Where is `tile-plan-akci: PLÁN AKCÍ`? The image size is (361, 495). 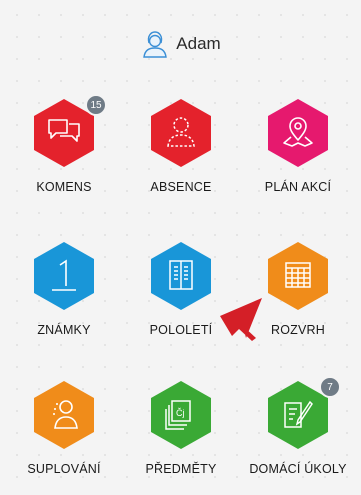
tile-plan-akci: PLÁN AKCÍ is located at coordinates (298, 155).